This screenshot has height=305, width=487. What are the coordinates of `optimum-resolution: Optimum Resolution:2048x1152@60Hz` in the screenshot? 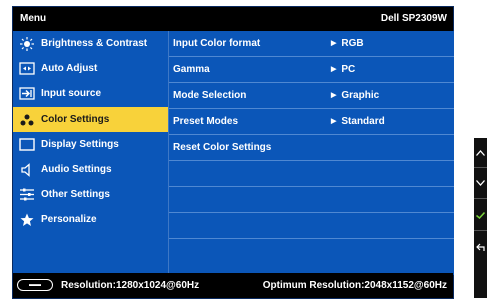 It's located at (354, 285).